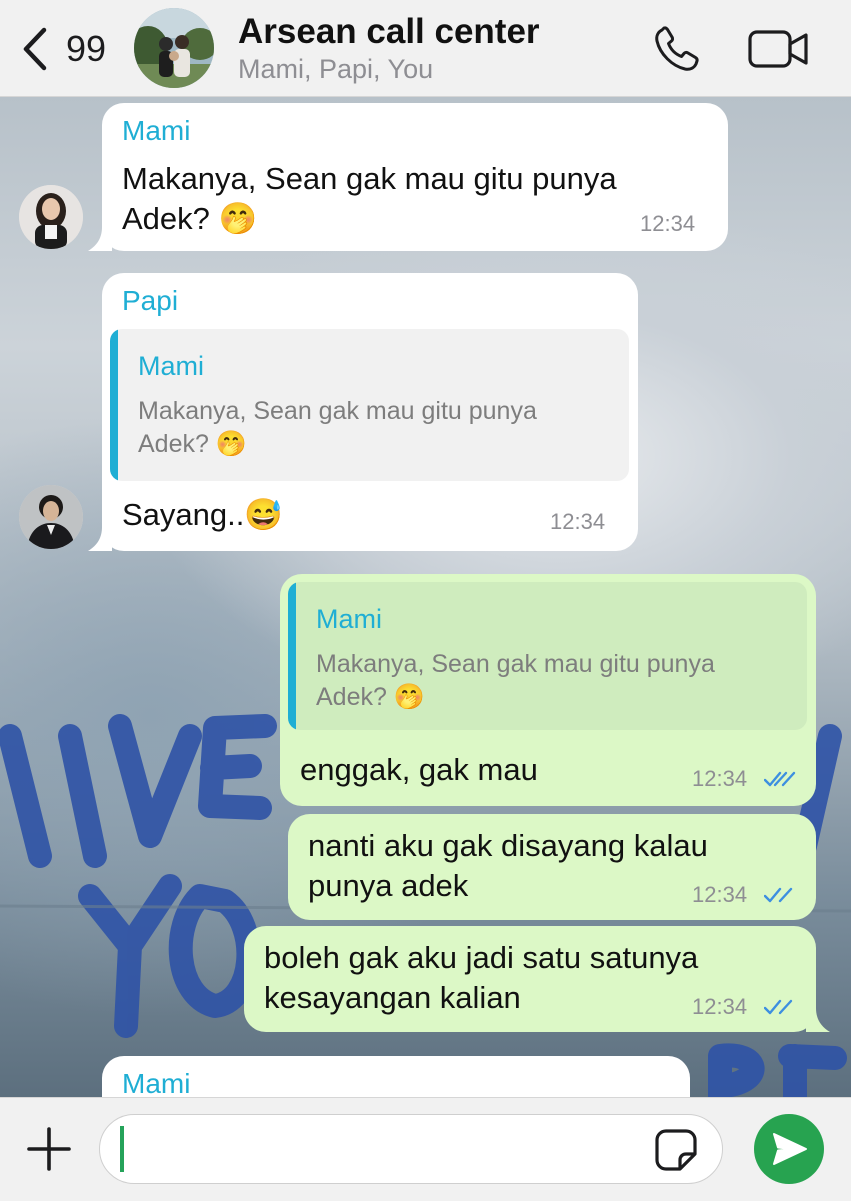 The height and width of the screenshot is (1201, 851). What do you see at coordinates (369, 199) in the screenshot?
I see `message-text: Makanya, Sean gak mau gitu punya Adek? 🤭` at bounding box center [369, 199].